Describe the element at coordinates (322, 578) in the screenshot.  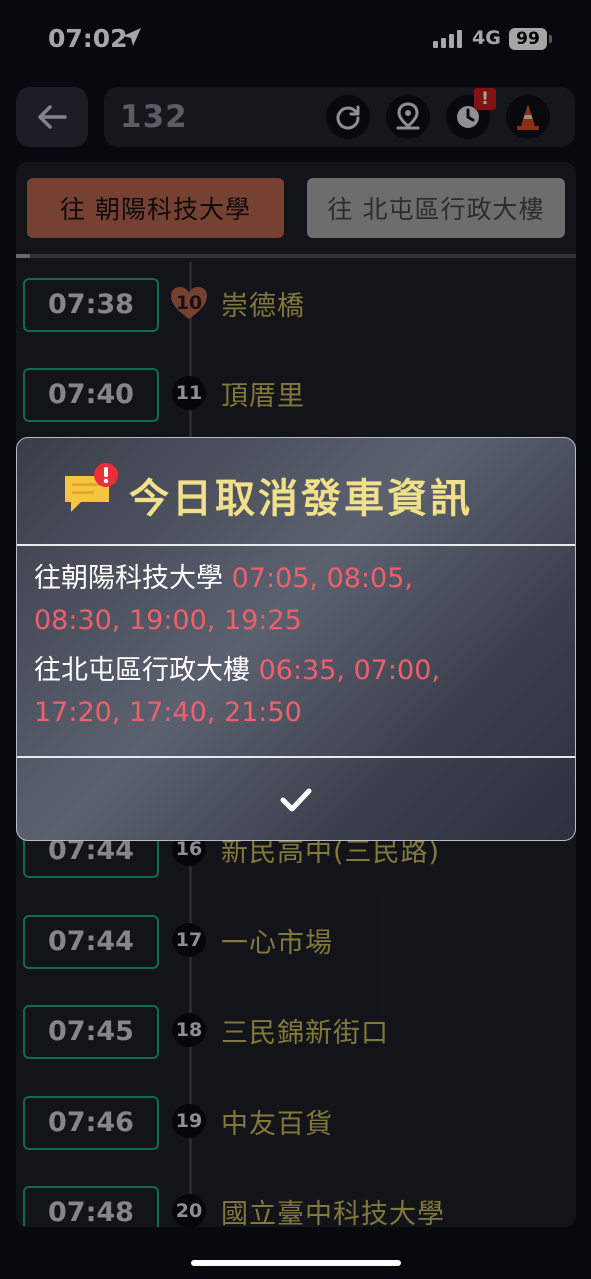
I see `cancelled-times: 07:05, 08:05,` at that location.